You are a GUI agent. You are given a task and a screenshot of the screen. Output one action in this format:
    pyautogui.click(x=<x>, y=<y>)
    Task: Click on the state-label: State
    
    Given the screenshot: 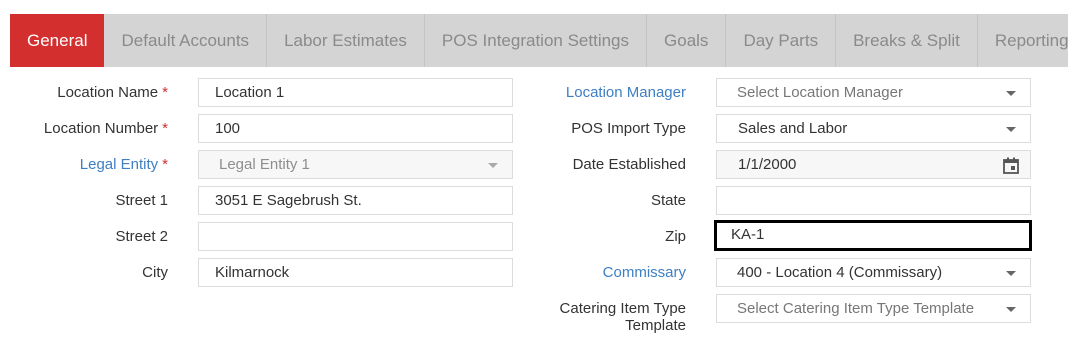 What is the action you would take?
    pyautogui.click(x=668, y=200)
    